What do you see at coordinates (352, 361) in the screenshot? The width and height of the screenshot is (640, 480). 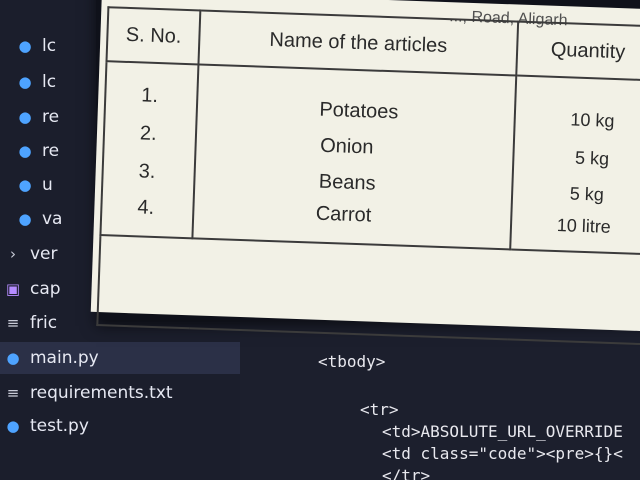 I see `code-line: <tbody>` at bounding box center [352, 361].